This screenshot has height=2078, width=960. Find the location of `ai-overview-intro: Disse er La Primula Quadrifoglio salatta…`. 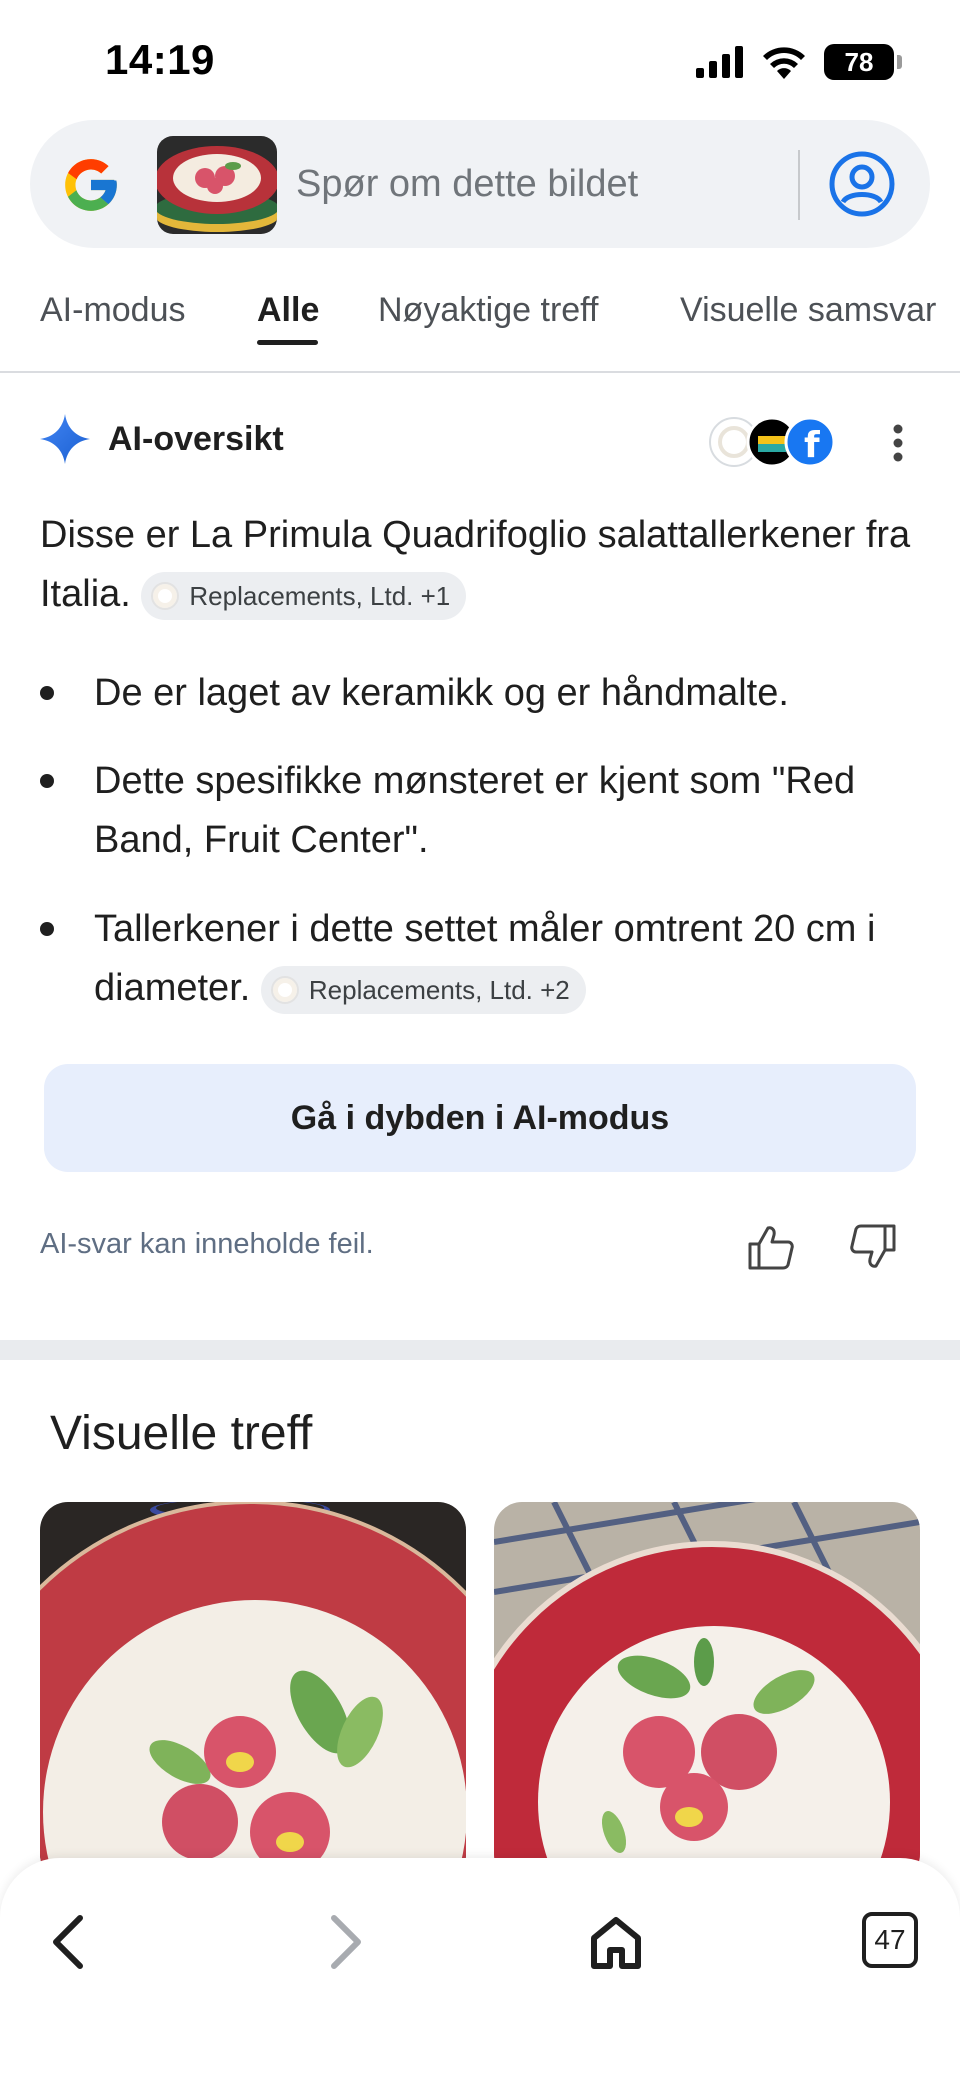

ai-overview-intro: Disse er La Primula Quadrifoglio salatta… is located at coordinates (480, 565).